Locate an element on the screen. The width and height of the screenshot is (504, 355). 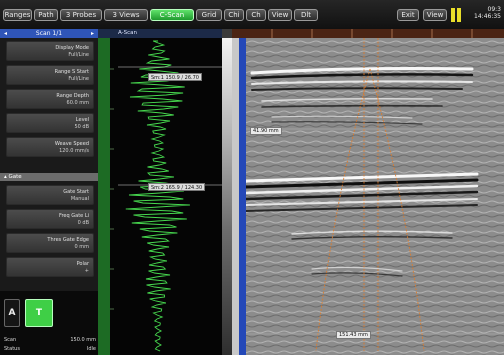
panel-next-icon: ▸ is located at coordinates (92, 33).